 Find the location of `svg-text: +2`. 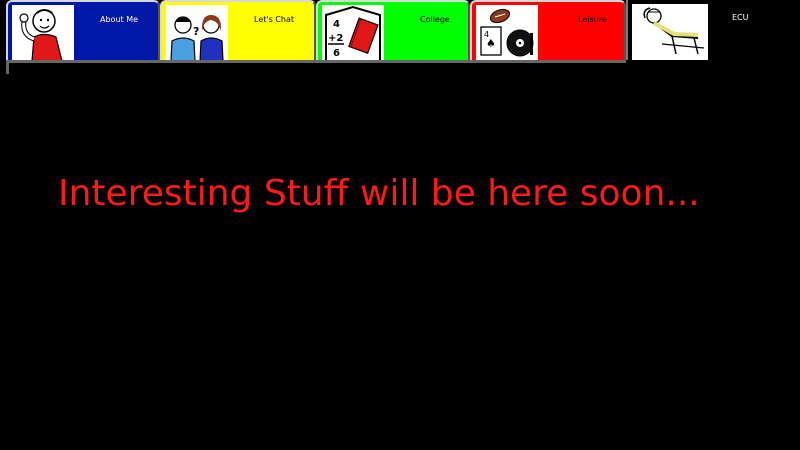

svg-text: +2 is located at coordinates (335, 38).